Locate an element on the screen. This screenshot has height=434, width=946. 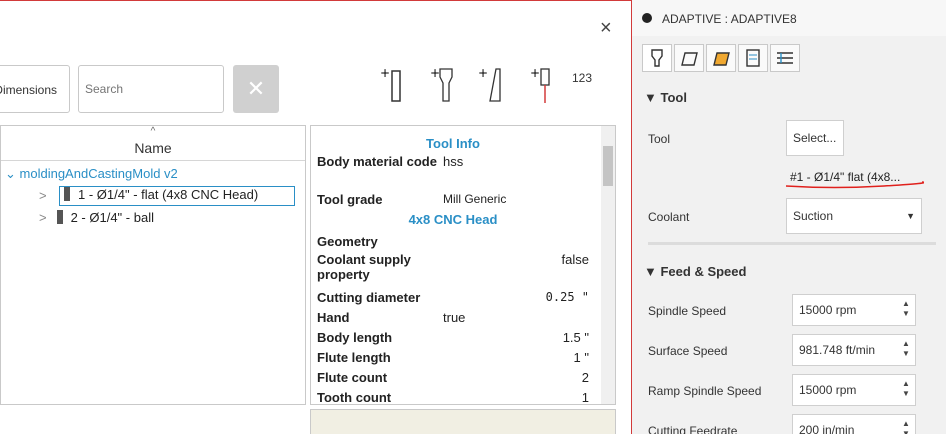
info-row-flute-length: Flute length 1 " is located at coordinates (453, 357).